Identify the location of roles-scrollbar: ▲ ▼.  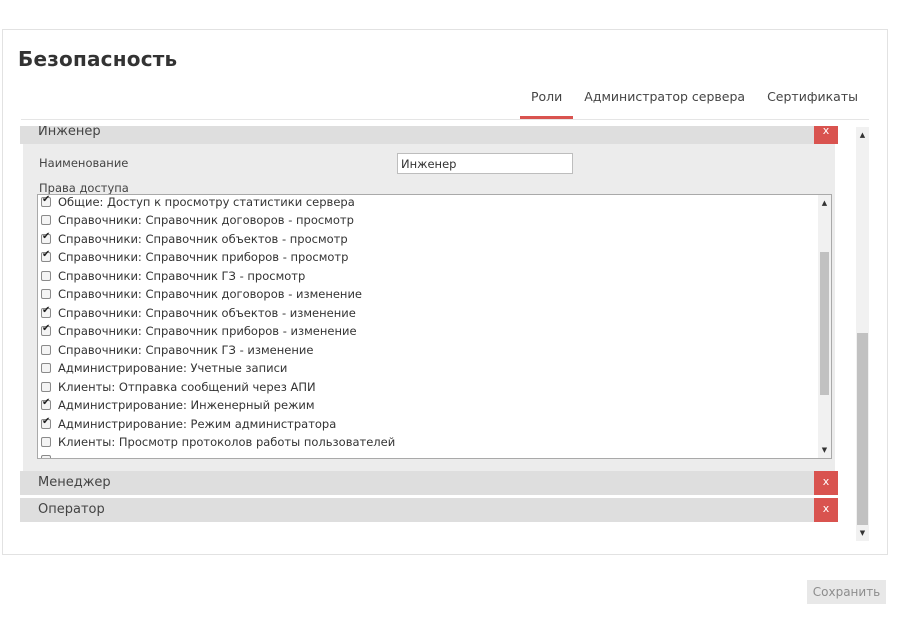
(862, 334).